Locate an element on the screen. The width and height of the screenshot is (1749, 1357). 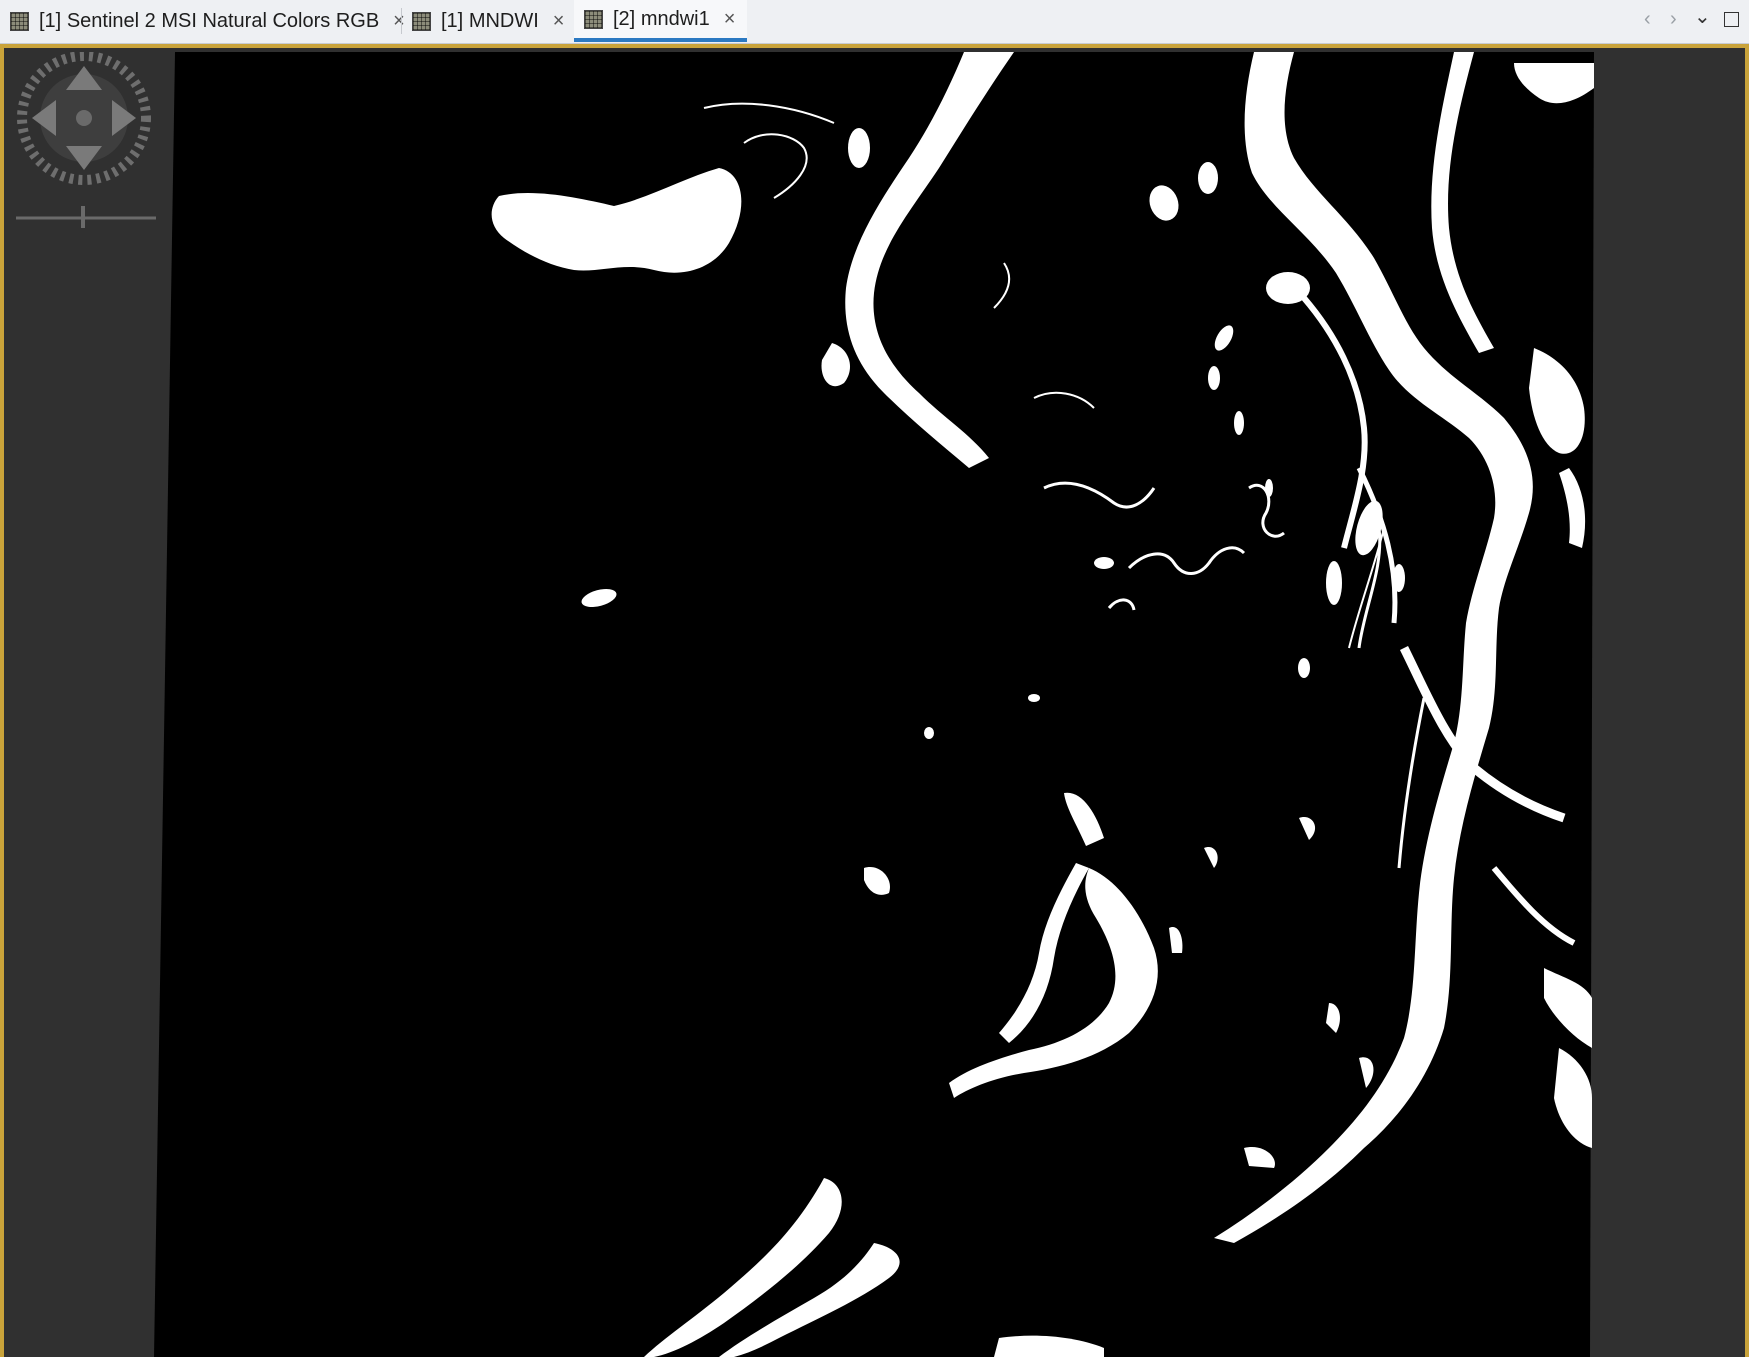
tab-list-dropdown-icon: ⌄ is located at coordinates (1702, 16).